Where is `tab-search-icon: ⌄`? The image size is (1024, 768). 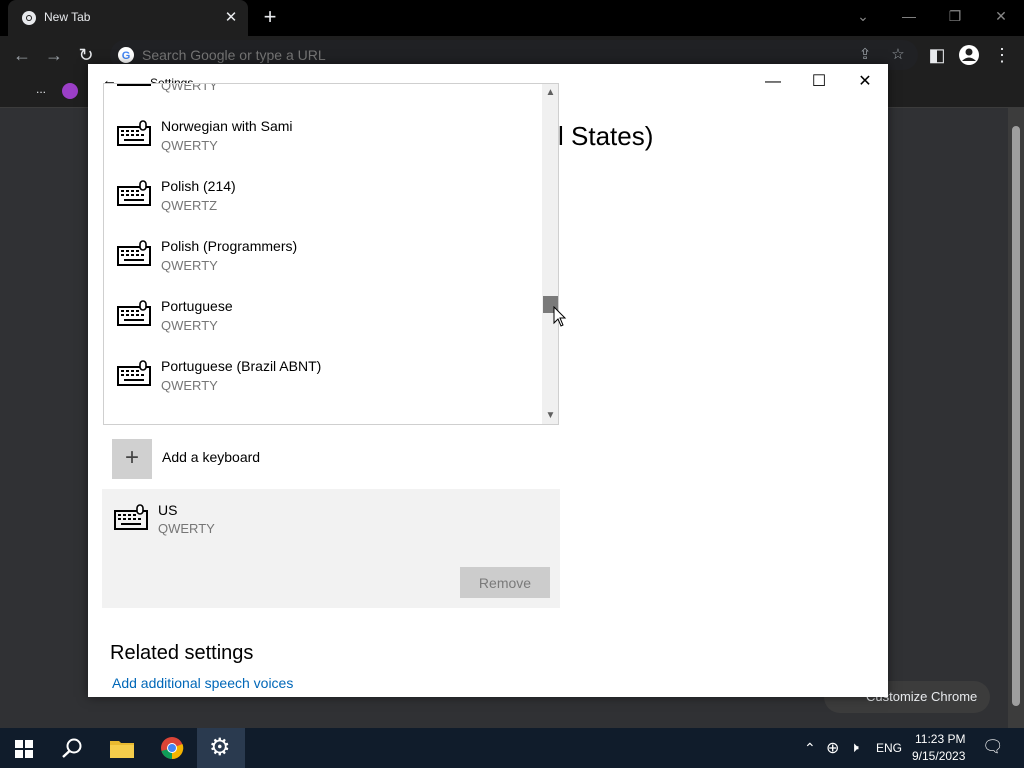 tab-search-icon: ⌄ is located at coordinates (863, 16).